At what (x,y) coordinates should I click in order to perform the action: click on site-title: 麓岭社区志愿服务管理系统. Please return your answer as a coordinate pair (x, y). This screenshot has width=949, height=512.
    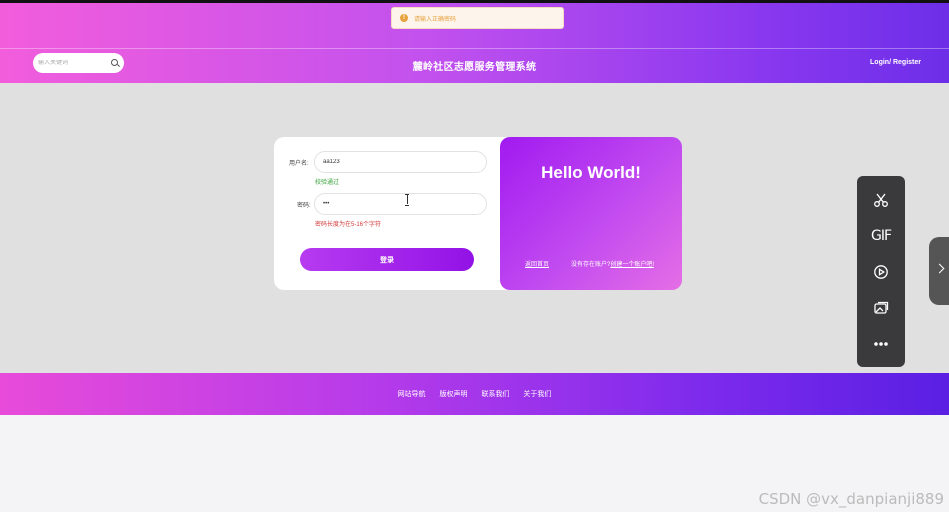
    Looking at the image, I should click on (474, 67).